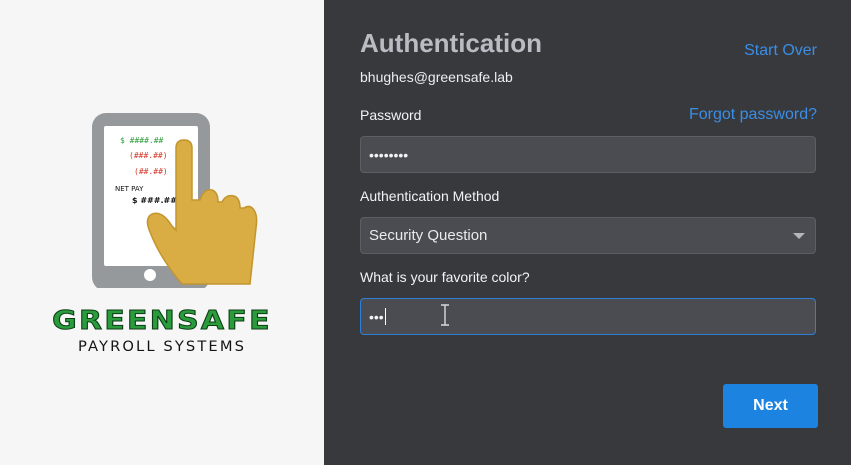 The image size is (851, 465). What do you see at coordinates (142, 140) in the screenshot?
I see `screen-line-amount: $ ####.##` at bounding box center [142, 140].